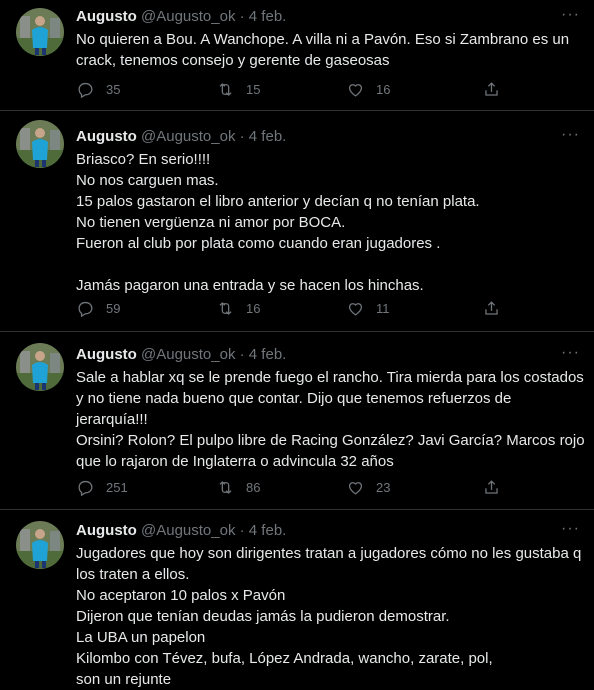 This screenshot has width=594, height=690. Describe the element at coordinates (327, 488) in the screenshot. I see `tweet-actions: 251 86 23` at that location.